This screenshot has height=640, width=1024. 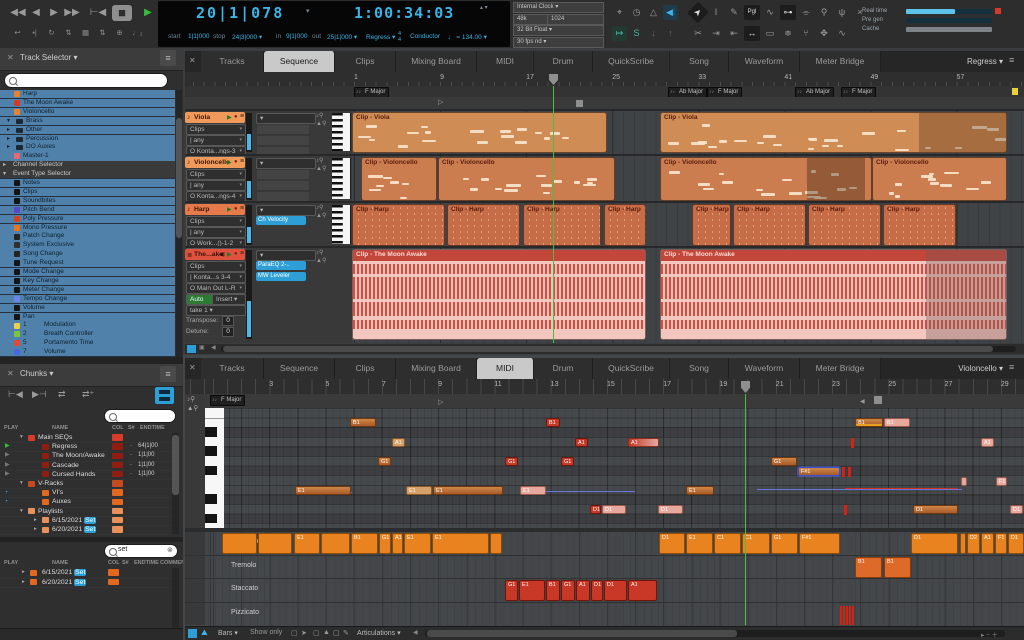 What do you see at coordinates (170, 550) in the screenshot?
I see `clear-search-icon: ⊗` at bounding box center [170, 550].